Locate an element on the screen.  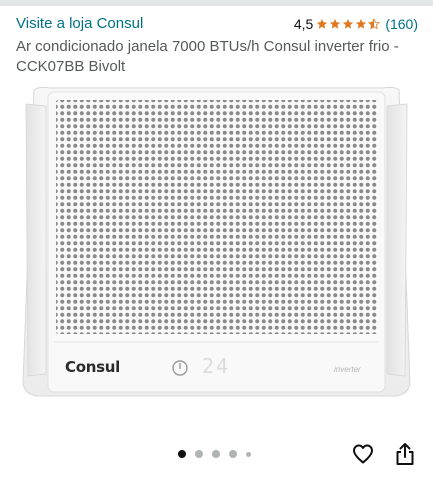
top-divider is located at coordinates (216, 3).